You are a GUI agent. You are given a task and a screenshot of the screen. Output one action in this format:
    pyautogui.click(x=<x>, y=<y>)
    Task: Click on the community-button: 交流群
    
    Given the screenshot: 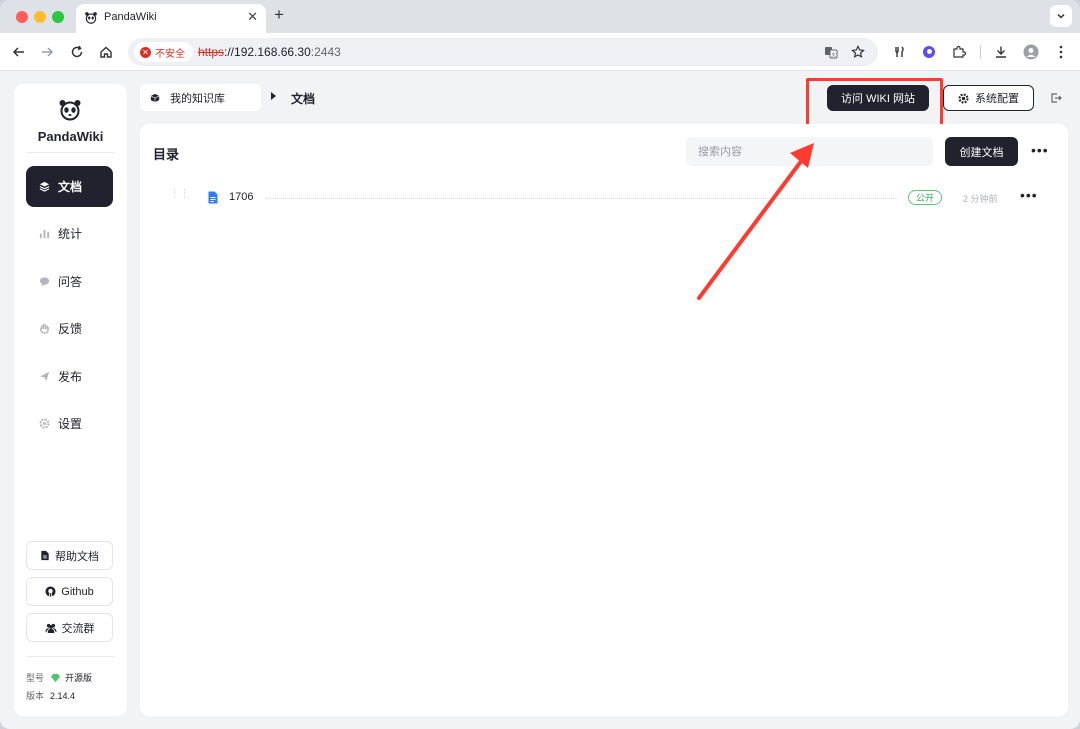 What is the action you would take?
    pyautogui.click(x=69, y=627)
    